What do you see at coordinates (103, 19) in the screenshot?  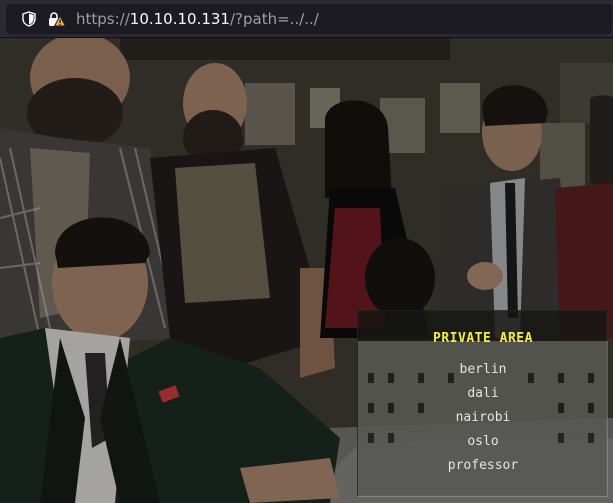 I see `url-scheme: https://` at bounding box center [103, 19].